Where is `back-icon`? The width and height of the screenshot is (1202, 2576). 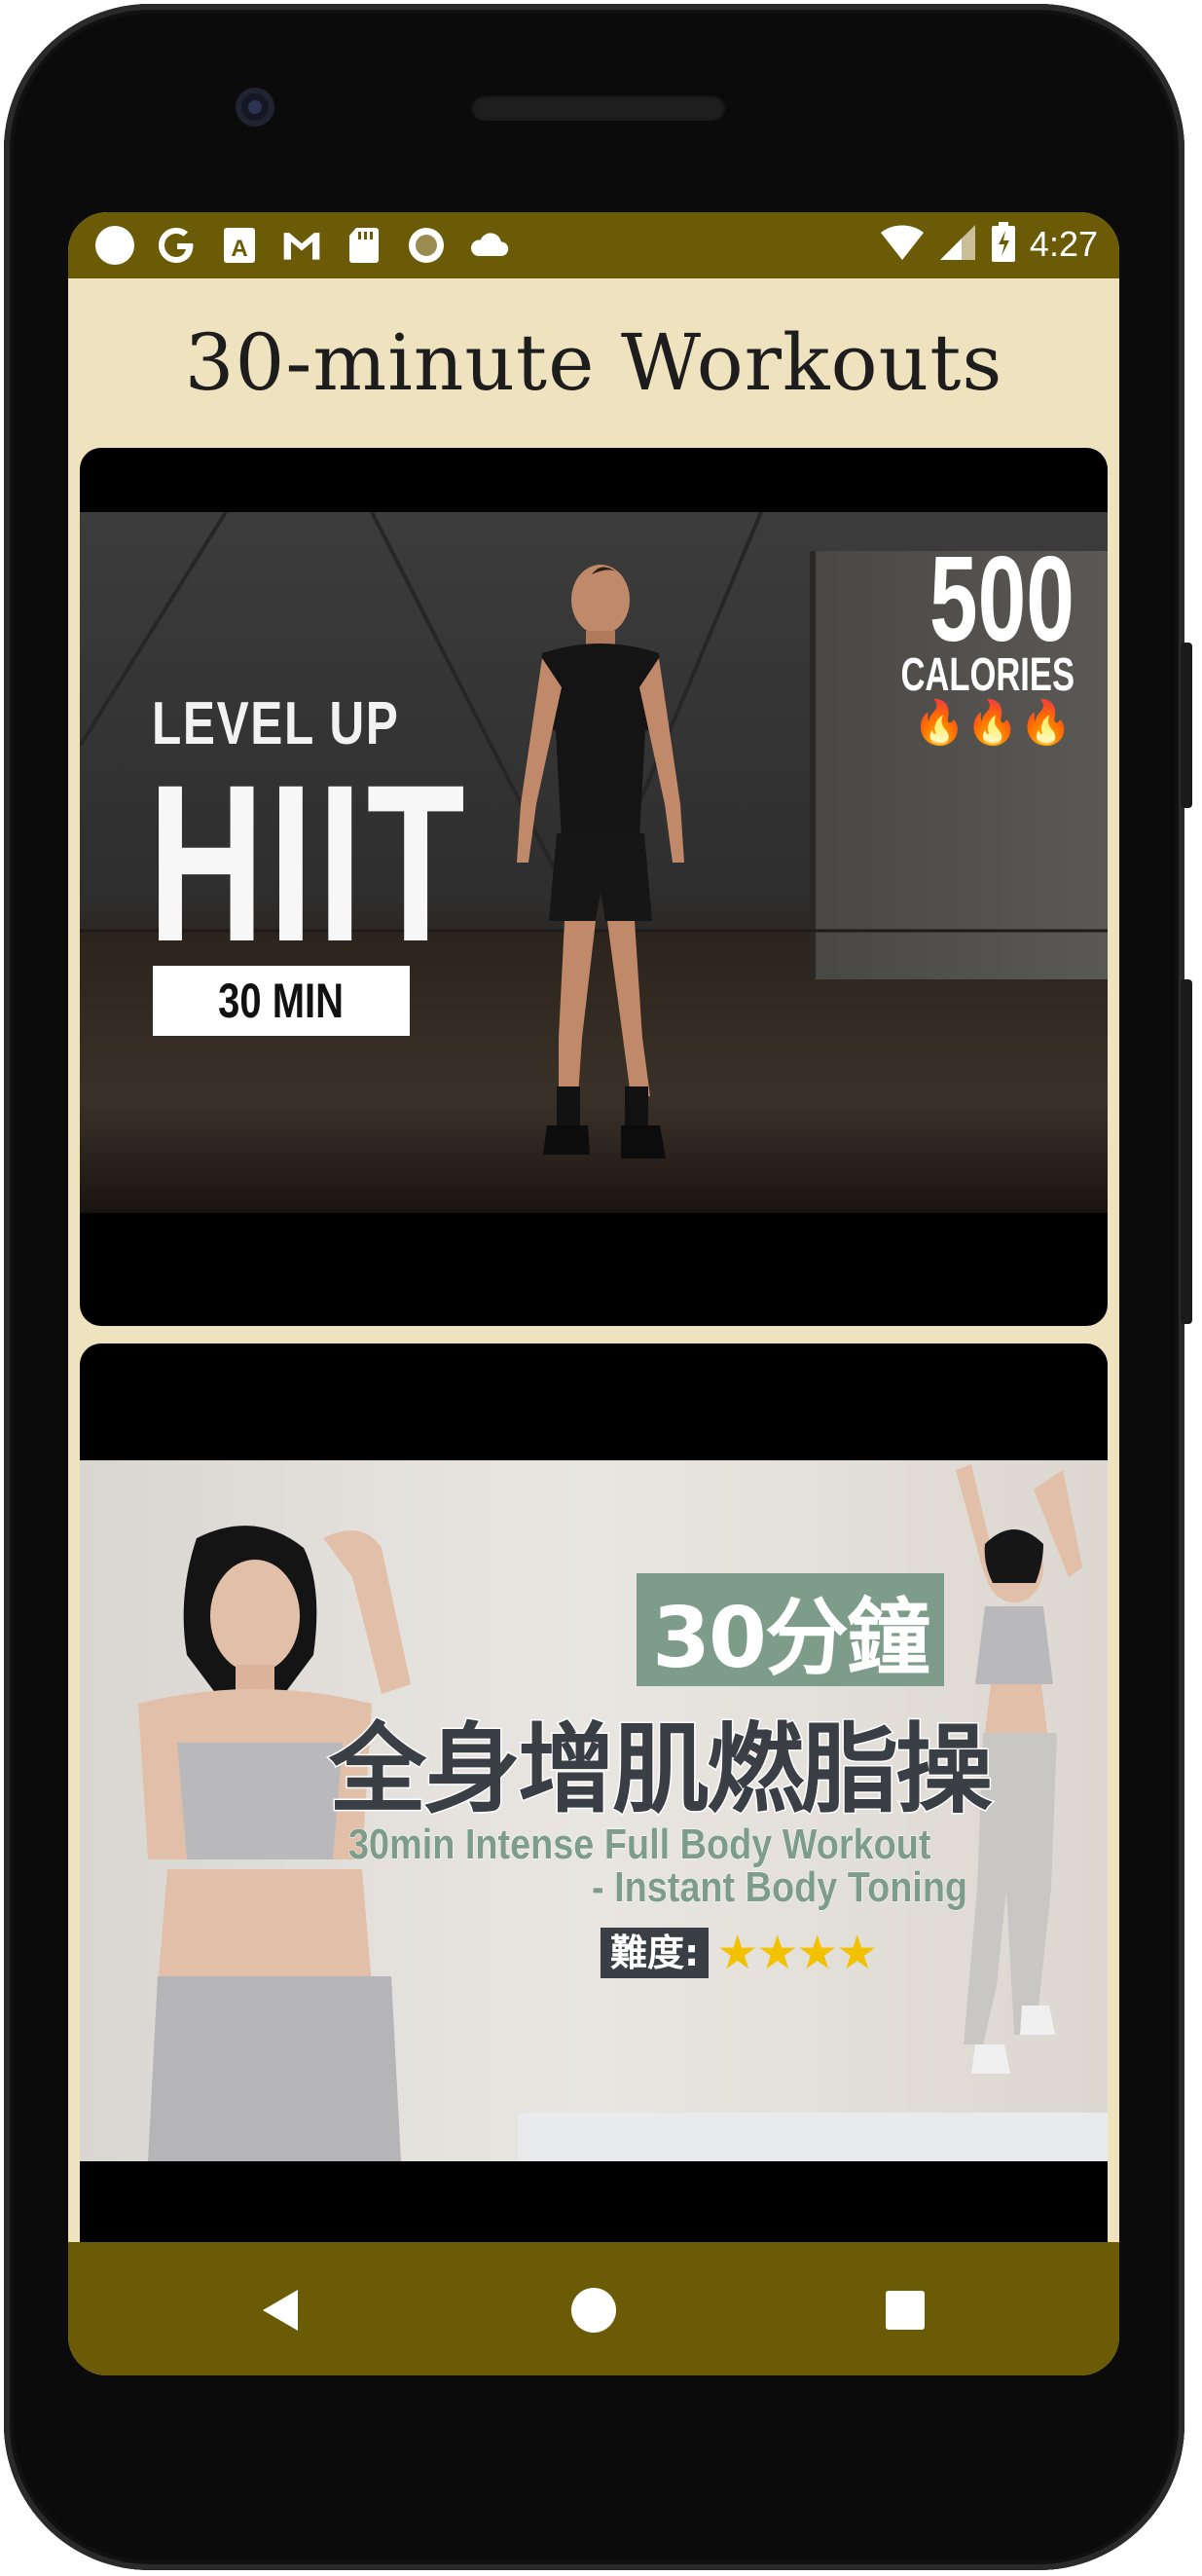 back-icon is located at coordinates (280, 2310).